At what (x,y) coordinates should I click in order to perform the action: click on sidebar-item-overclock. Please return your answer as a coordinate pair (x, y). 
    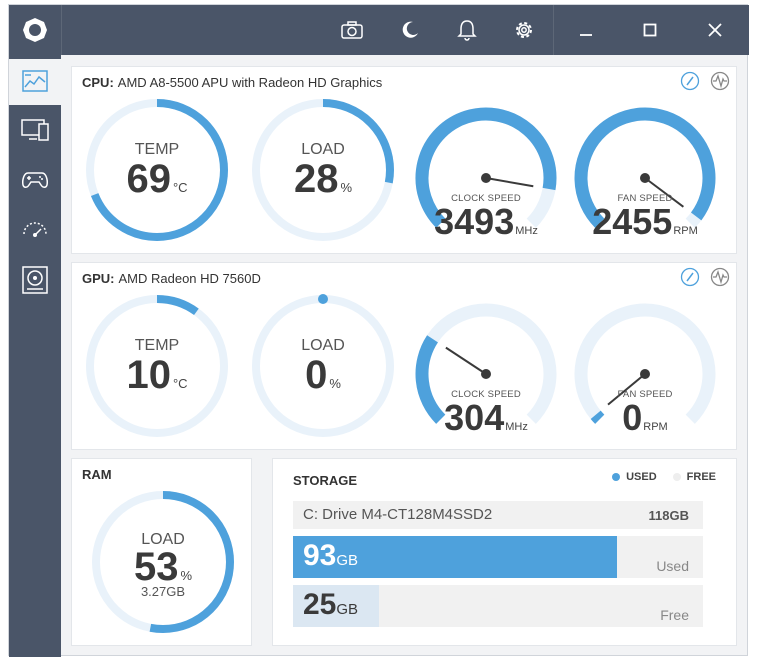
    Looking at the image, I should click on (35, 230).